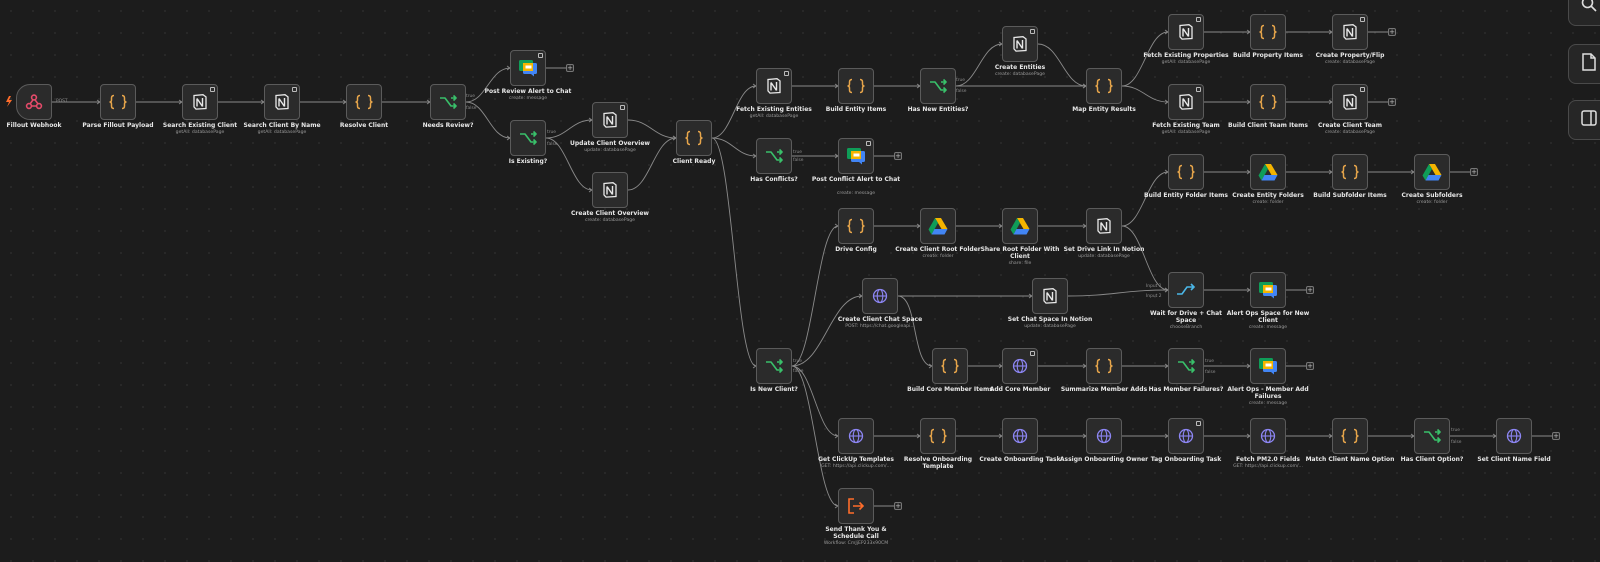  Describe the element at coordinates (1350, 436) in the screenshot. I see `node-match-client-name-option` at that location.